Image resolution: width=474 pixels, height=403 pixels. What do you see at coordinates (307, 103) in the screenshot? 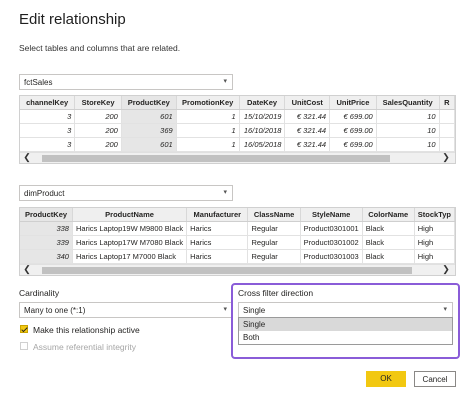
I see `table1-col-header: UnitCost` at bounding box center [307, 103].